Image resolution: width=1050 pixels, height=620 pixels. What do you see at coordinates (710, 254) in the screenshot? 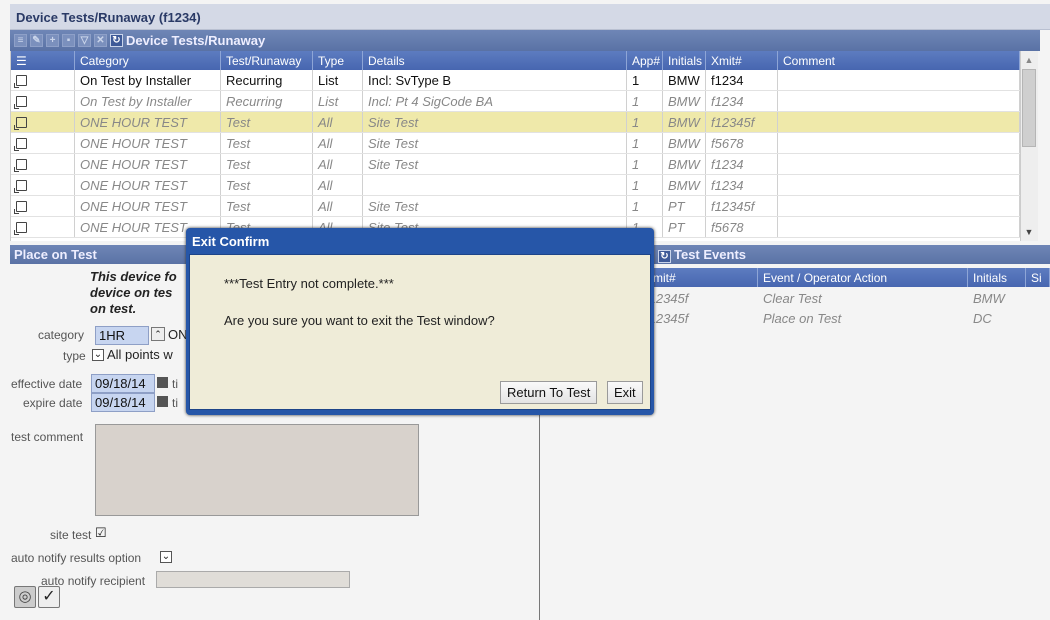
I see `test-events-title: Test Events` at bounding box center [710, 254].